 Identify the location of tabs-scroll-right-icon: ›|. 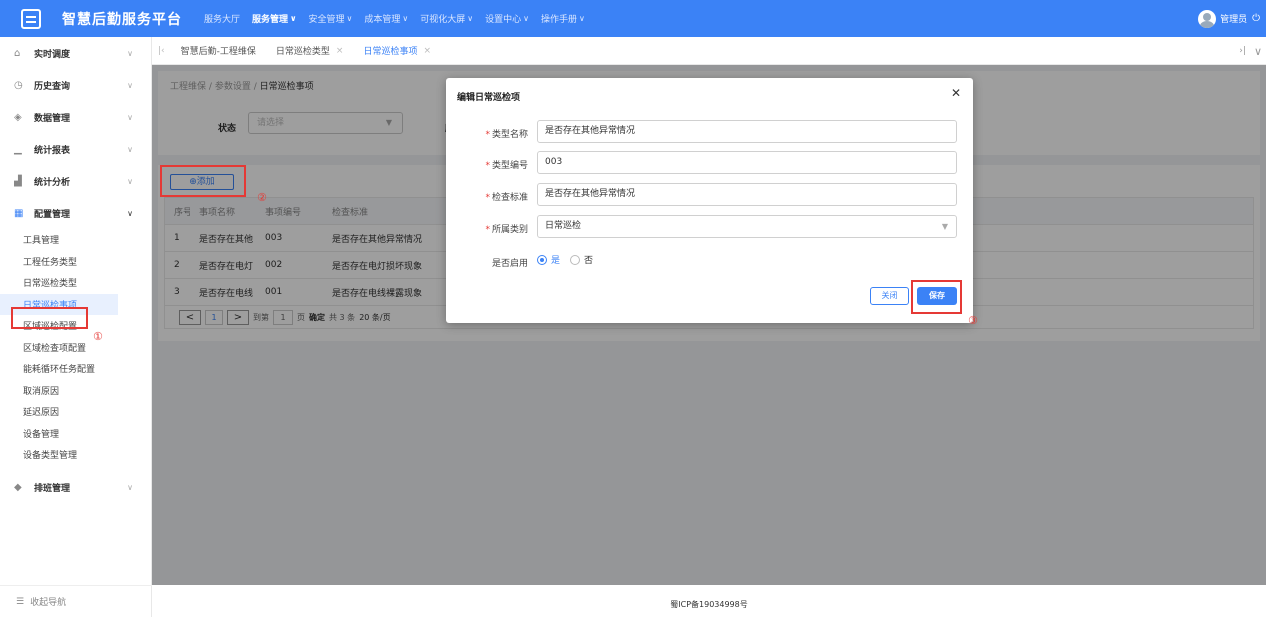
(1242, 51).